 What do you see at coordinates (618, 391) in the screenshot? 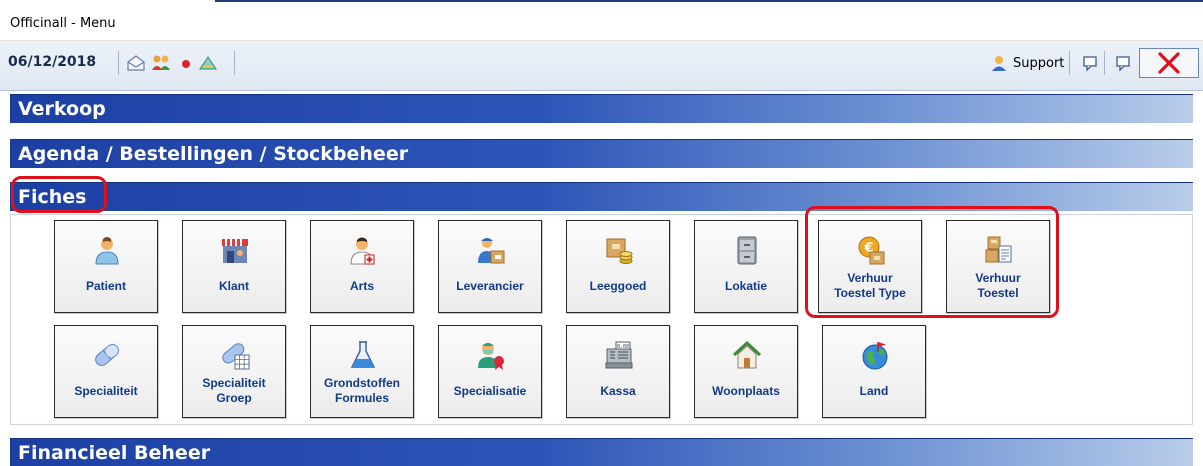
I see `tile-kassa-label: Kassa` at bounding box center [618, 391].